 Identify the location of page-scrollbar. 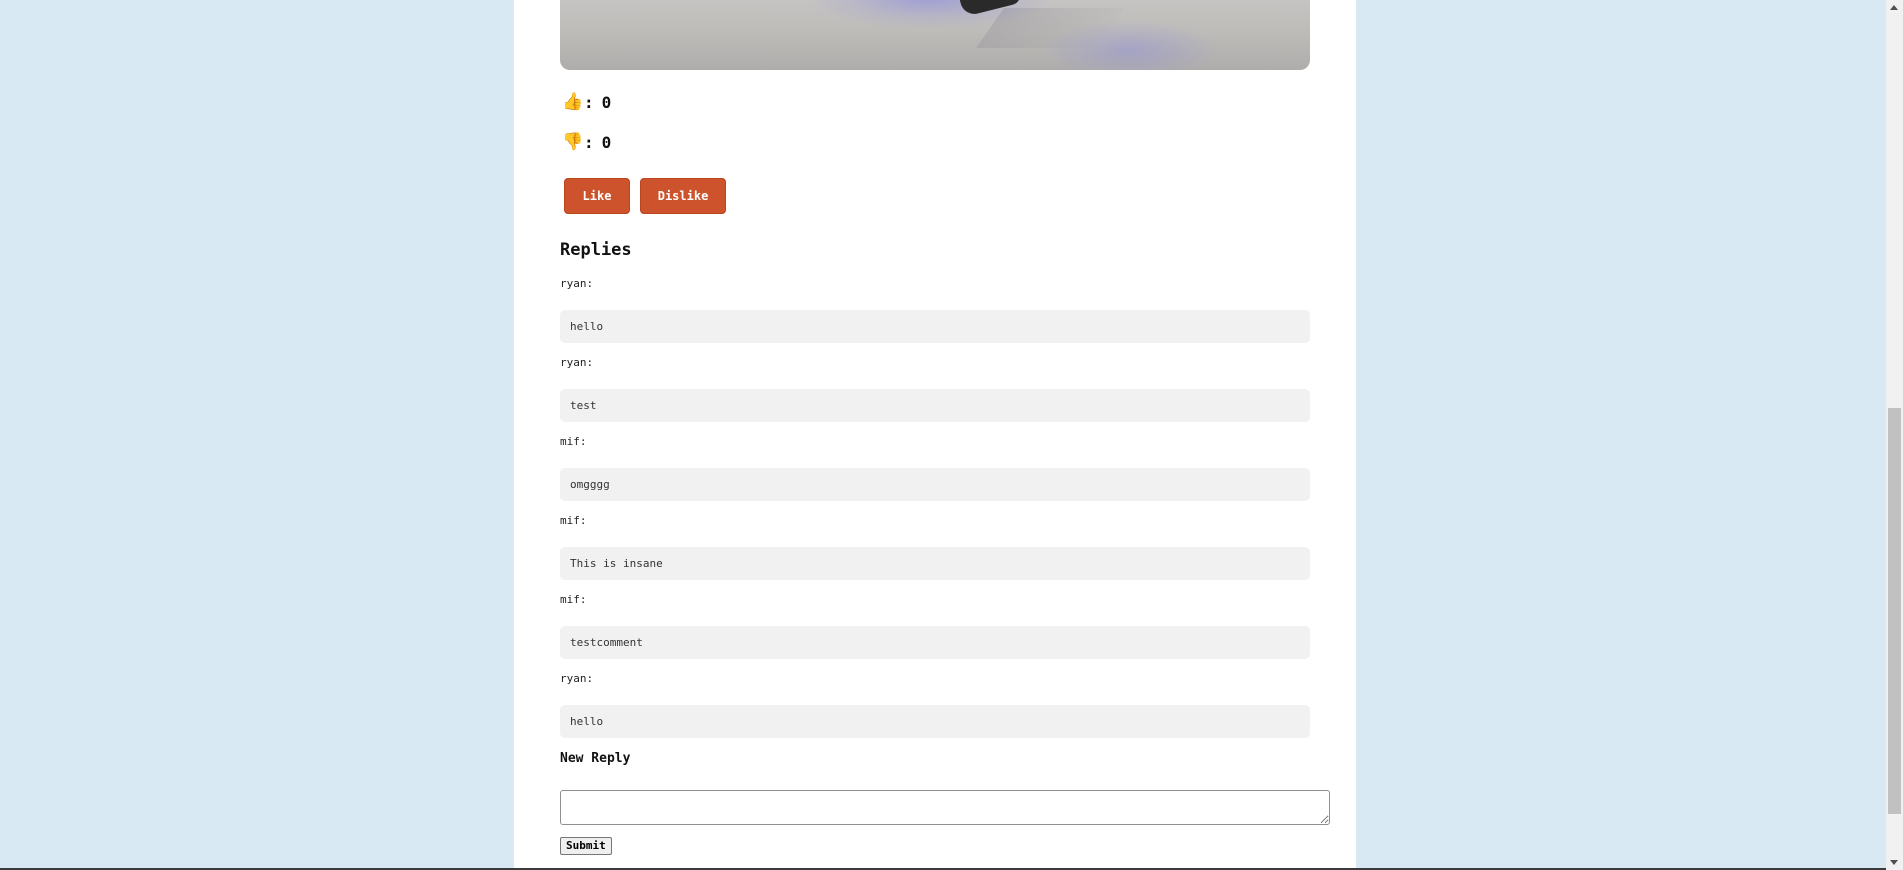
(1894, 435).